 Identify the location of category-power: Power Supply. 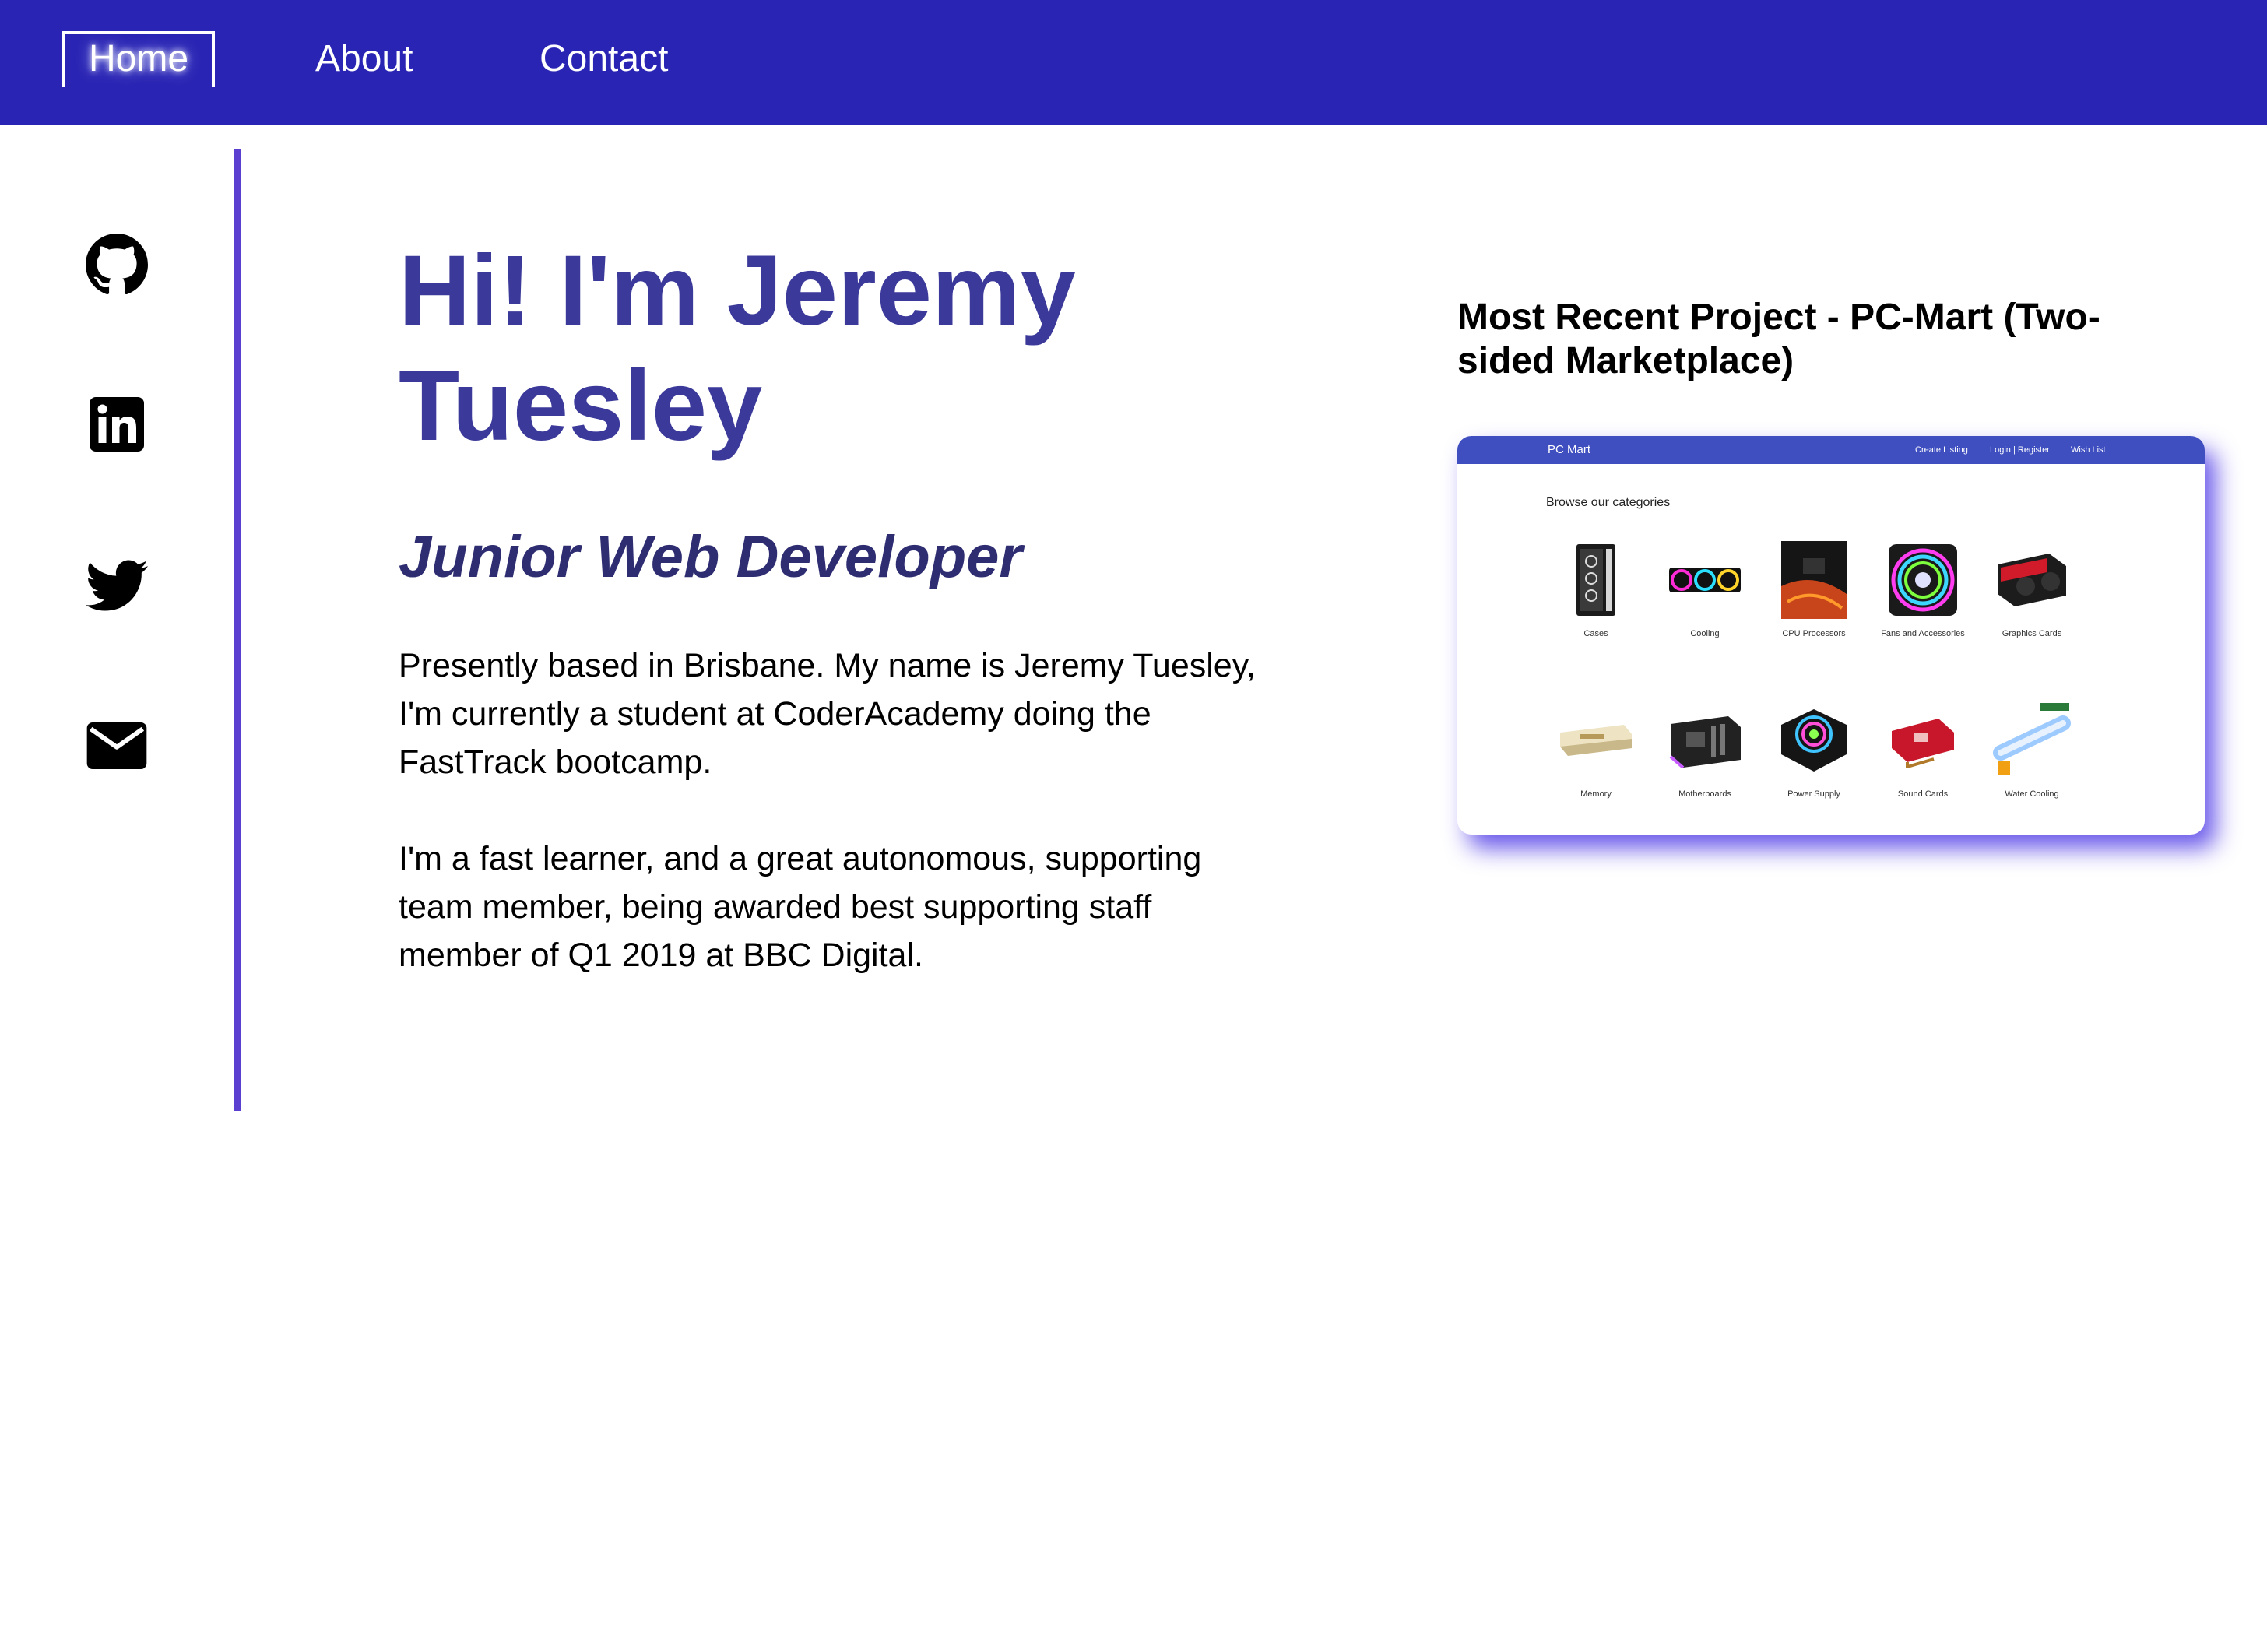
(1813, 749).